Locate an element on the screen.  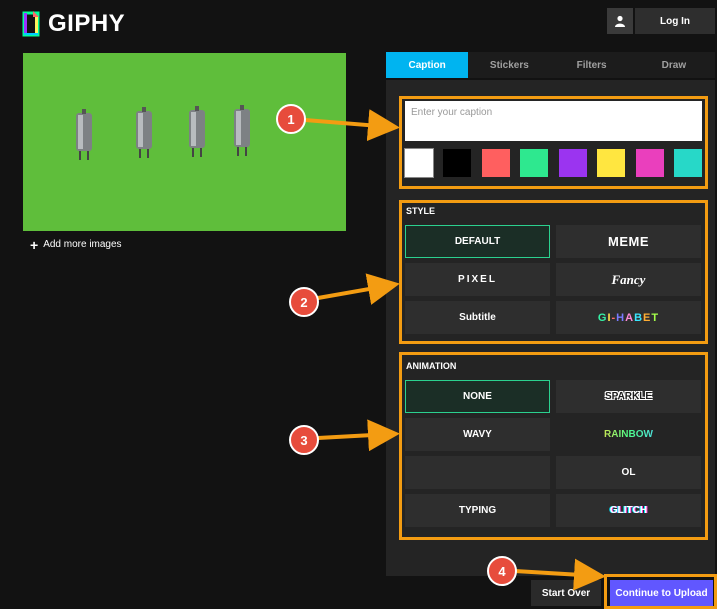
continue-to-upload-button: Continue to Upload is located at coordinates (661, 593).